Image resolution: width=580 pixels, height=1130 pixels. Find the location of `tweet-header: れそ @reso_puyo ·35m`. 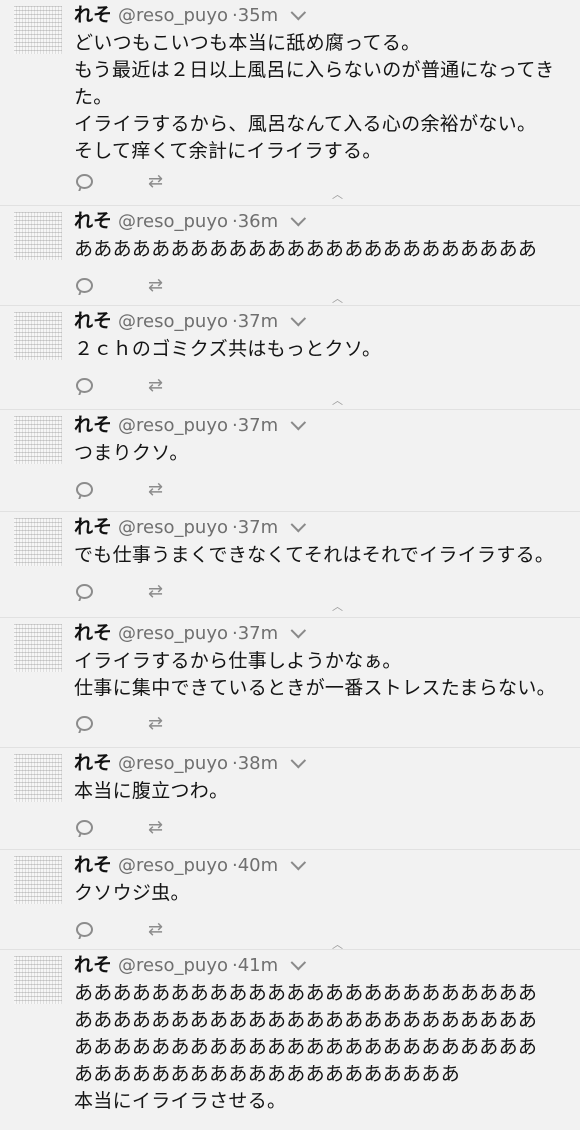

tweet-header: れそ @reso_puyo ·35m is located at coordinates (190, 15).